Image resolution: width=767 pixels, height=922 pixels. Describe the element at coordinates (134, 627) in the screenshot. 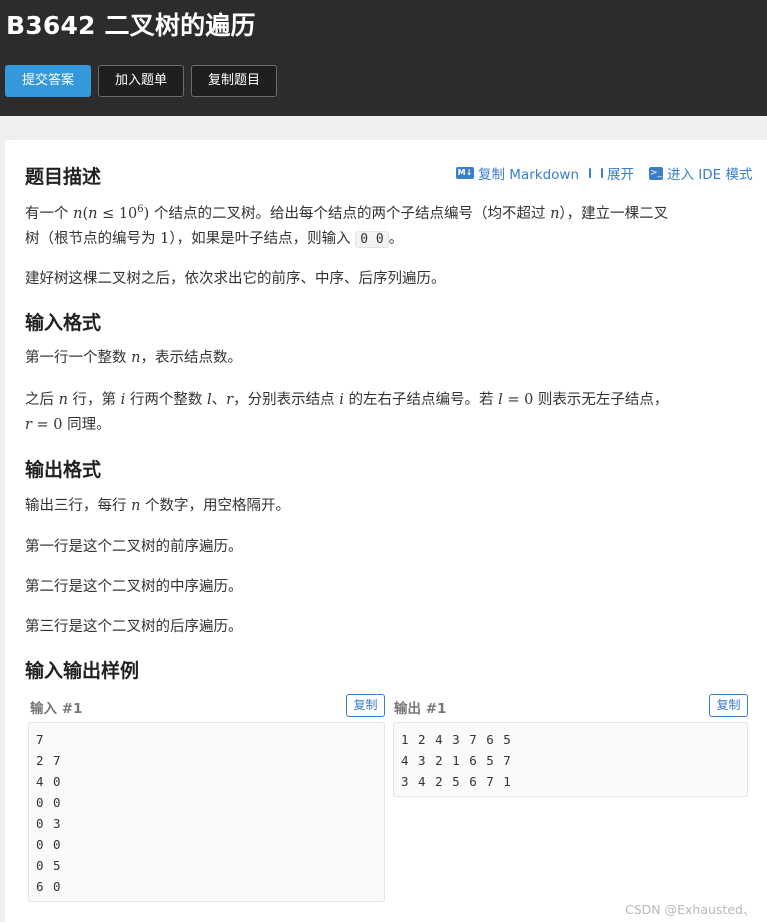

I see `output-format-line-4: 第三行是这个二叉树的后序遍历。` at that location.